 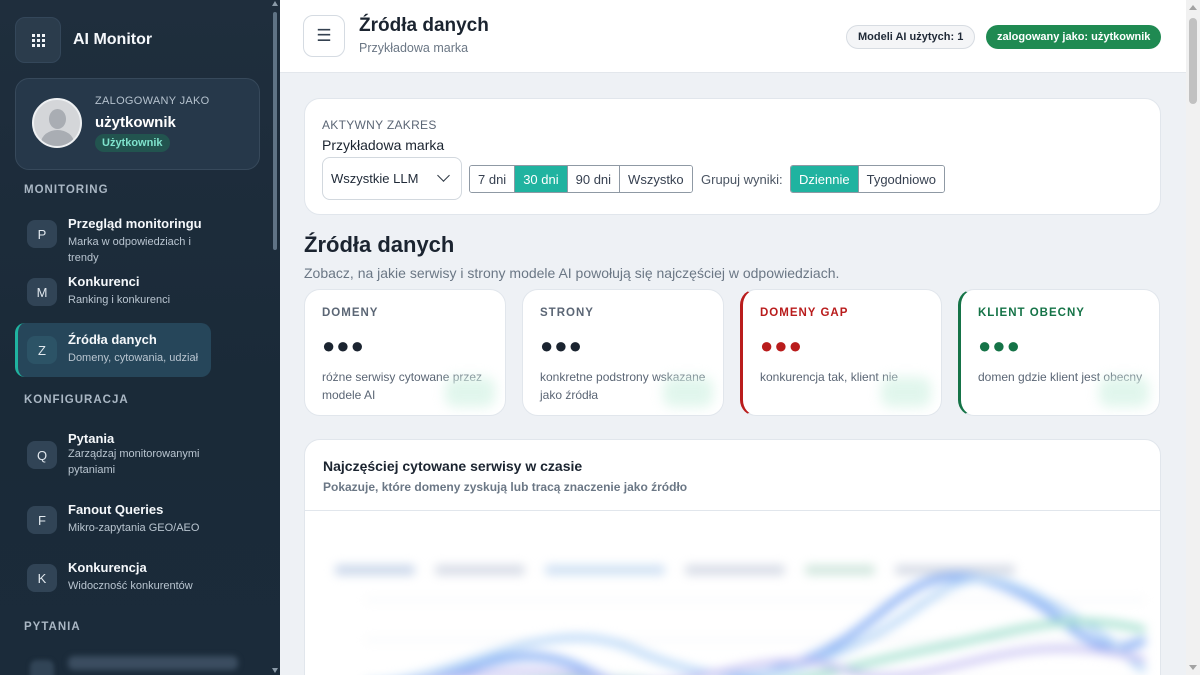 What do you see at coordinates (153, 663) in the screenshot?
I see `blurred-question-item` at bounding box center [153, 663].